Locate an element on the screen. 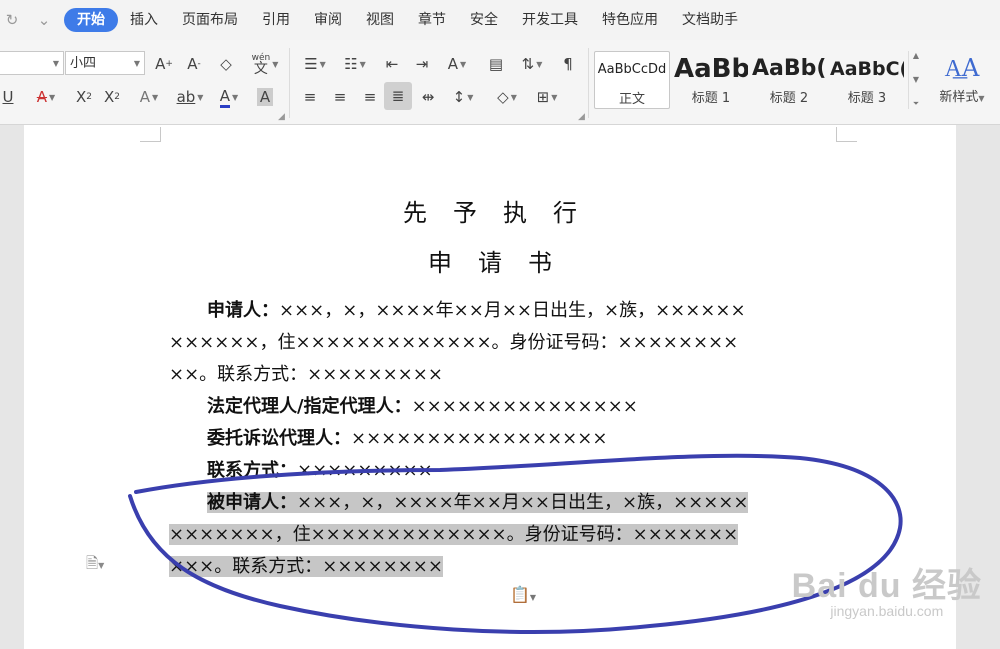 Image resolution: width=1000 pixels, height=649 pixels. tab-review: 审阅 is located at coordinates (328, 20).